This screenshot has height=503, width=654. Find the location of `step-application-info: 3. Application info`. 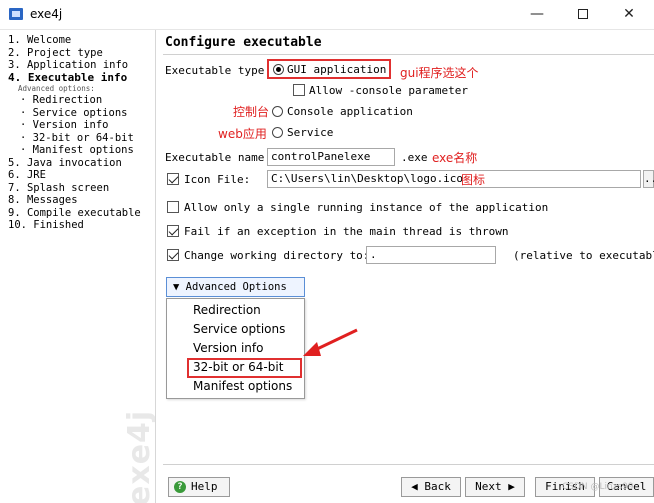

step-application-info: 3. Application info is located at coordinates (74, 65).